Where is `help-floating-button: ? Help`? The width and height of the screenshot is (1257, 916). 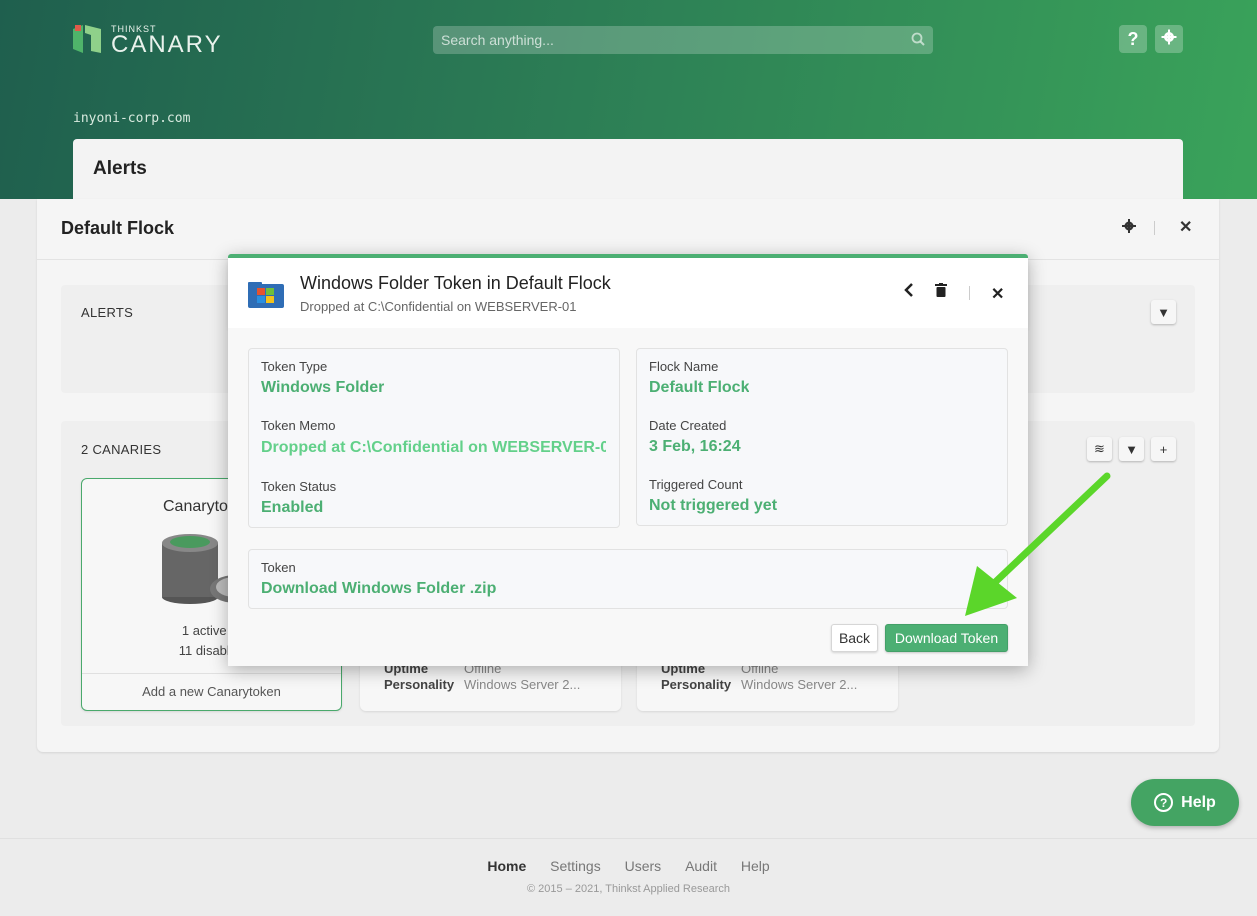 help-floating-button: ? Help is located at coordinates (1185, 802).